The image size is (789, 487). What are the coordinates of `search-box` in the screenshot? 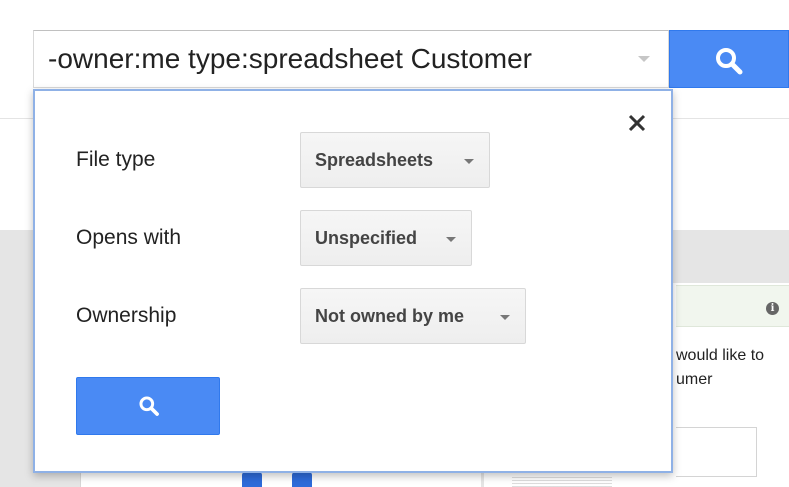 It's located at (351, 59).